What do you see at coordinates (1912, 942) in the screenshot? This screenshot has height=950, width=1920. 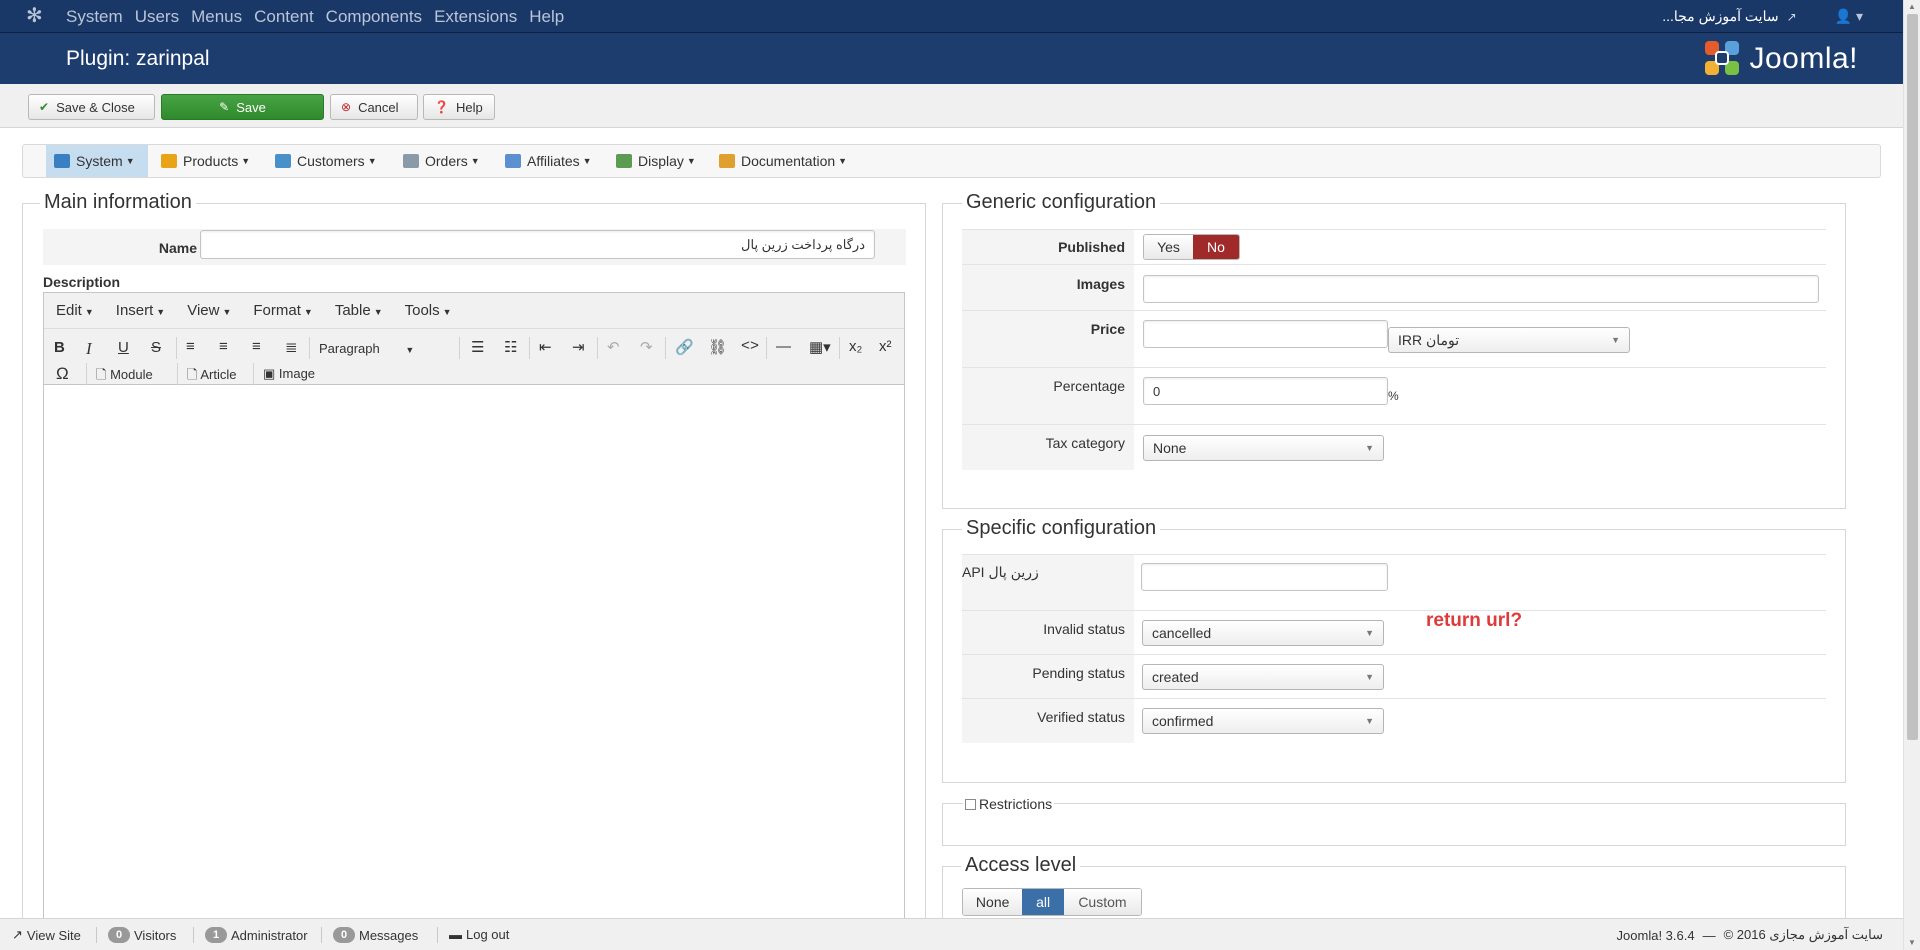 I see `scroll-down-icon: ▼` at bounding box center [1912, 942].